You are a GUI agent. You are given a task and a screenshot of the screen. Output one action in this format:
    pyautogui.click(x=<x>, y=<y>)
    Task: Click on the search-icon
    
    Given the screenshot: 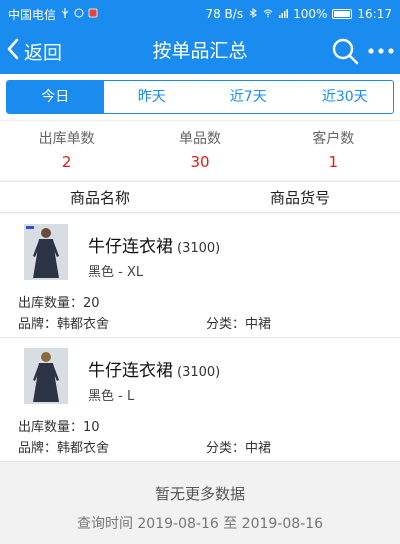 What is the action you would take?
    pyautogui.click(x=345, y=54)
    